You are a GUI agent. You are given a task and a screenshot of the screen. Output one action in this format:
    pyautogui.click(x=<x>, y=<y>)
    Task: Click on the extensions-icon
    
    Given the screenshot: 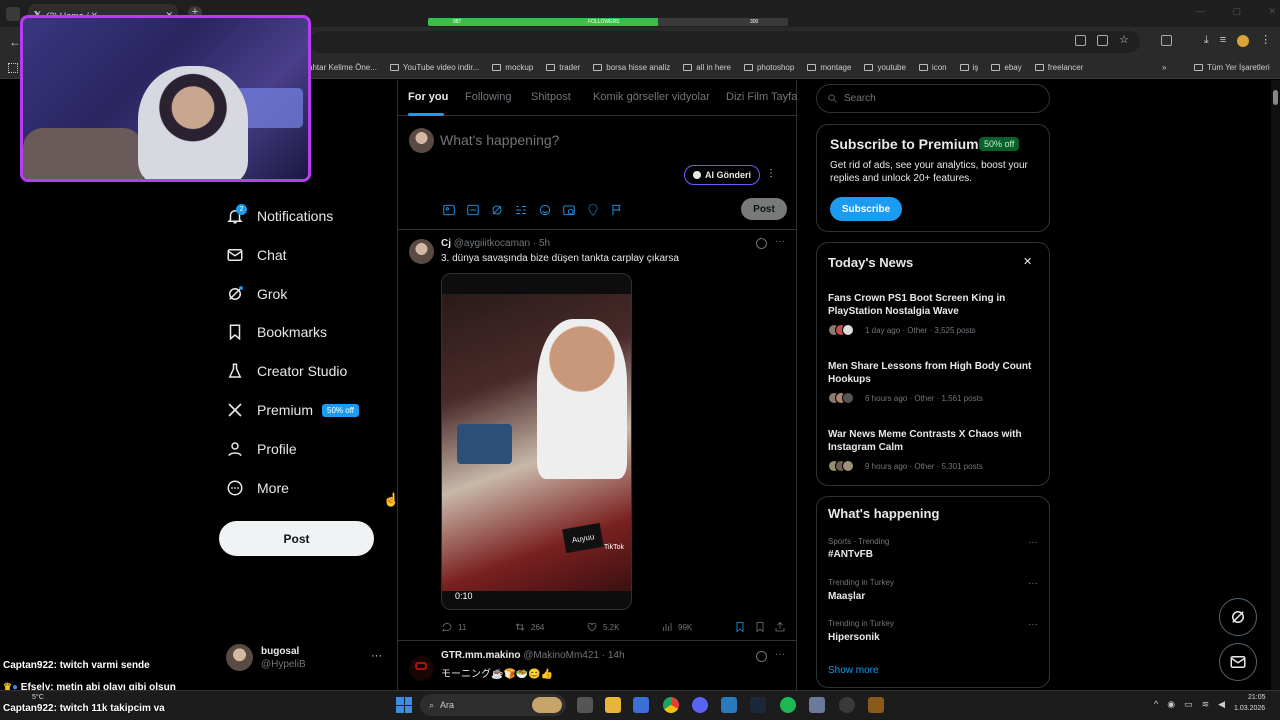 What is the action you would take?
    pyautogui.click(x=1166, y=40)
    